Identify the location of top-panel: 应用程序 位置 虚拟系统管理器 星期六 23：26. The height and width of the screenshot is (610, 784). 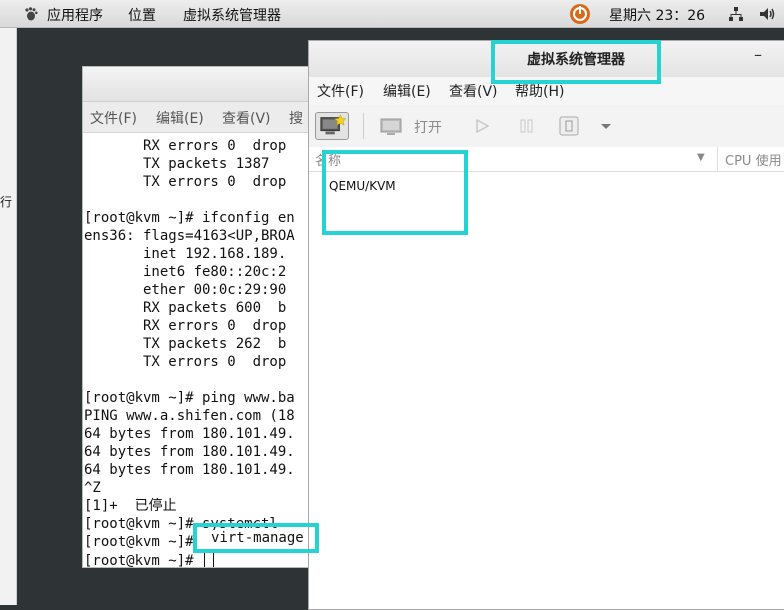
(392, 14).